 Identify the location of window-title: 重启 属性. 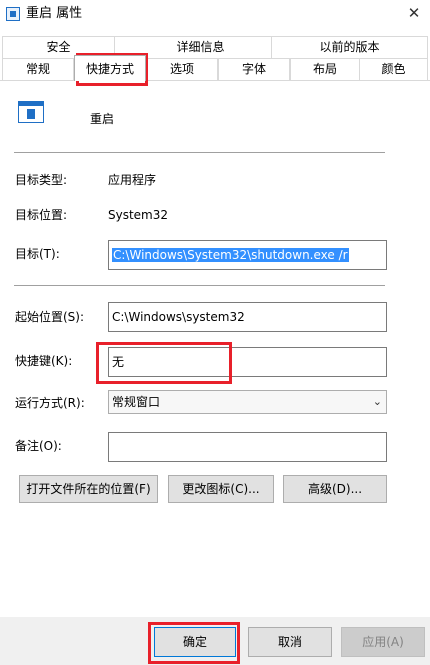
(54, 13).